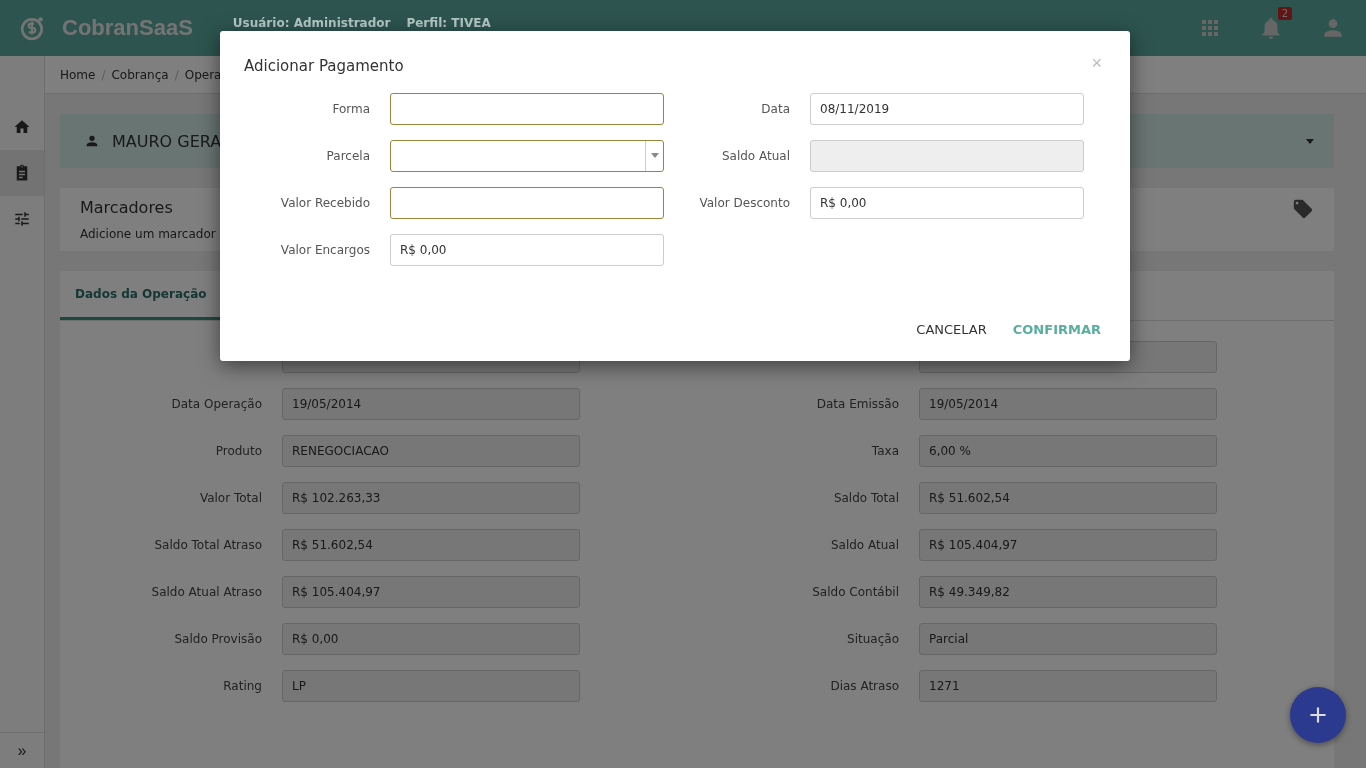 This screenshot has width=1366, height=768. I want to click on field-label: Data Emissão, so click(857, 404).